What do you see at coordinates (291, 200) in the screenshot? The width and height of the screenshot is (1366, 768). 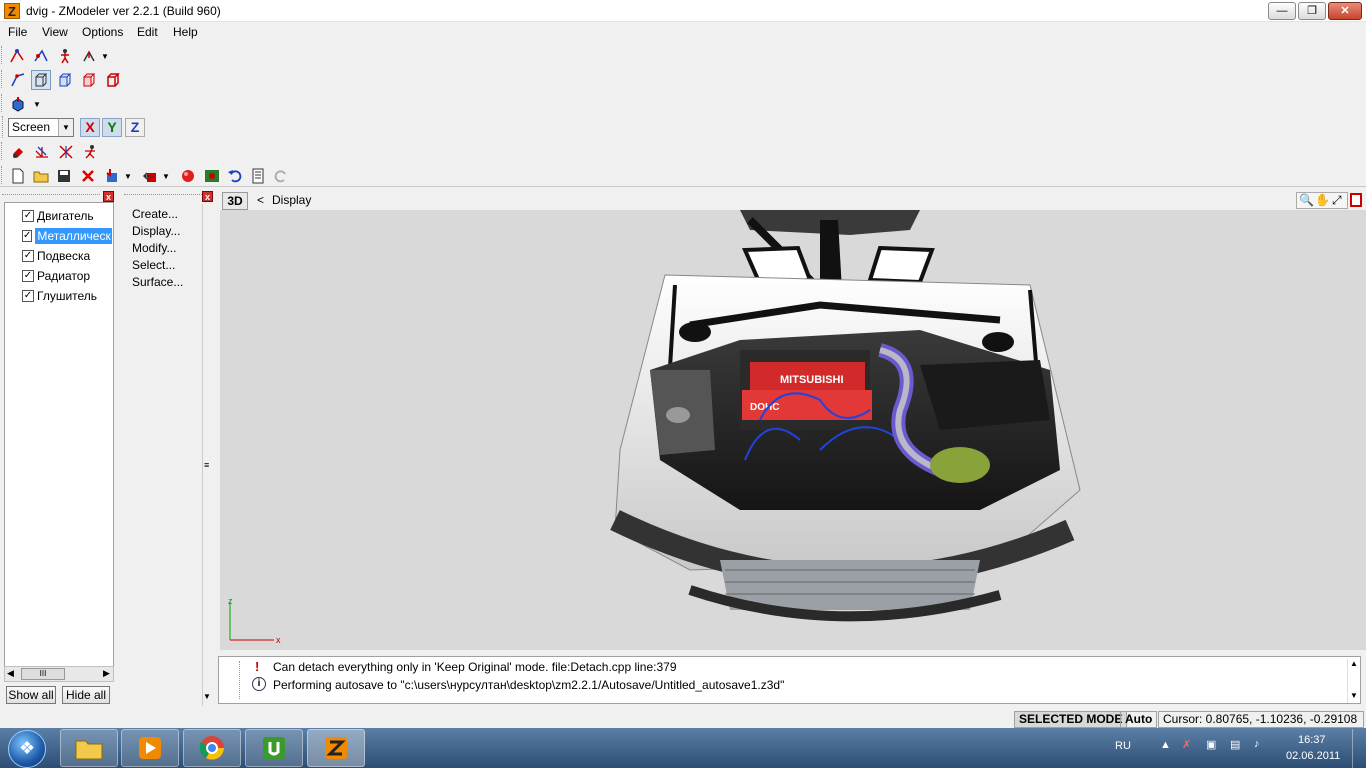 I see `breadcrumb: Display` at bounding box center [291, 200].